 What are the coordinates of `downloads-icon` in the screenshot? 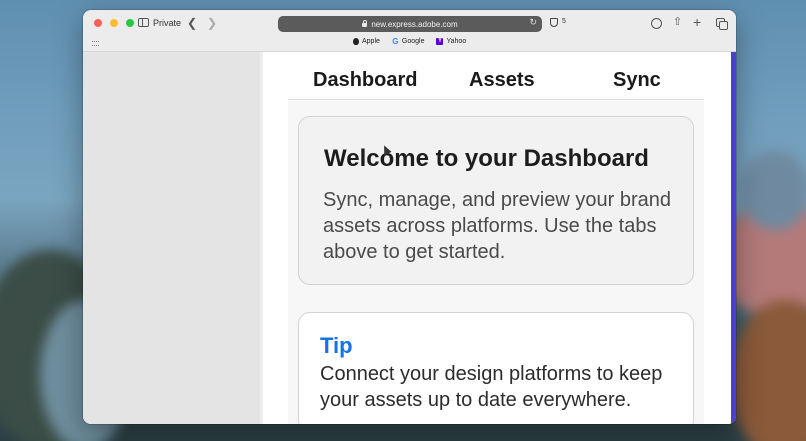 It's located at (656, 23).